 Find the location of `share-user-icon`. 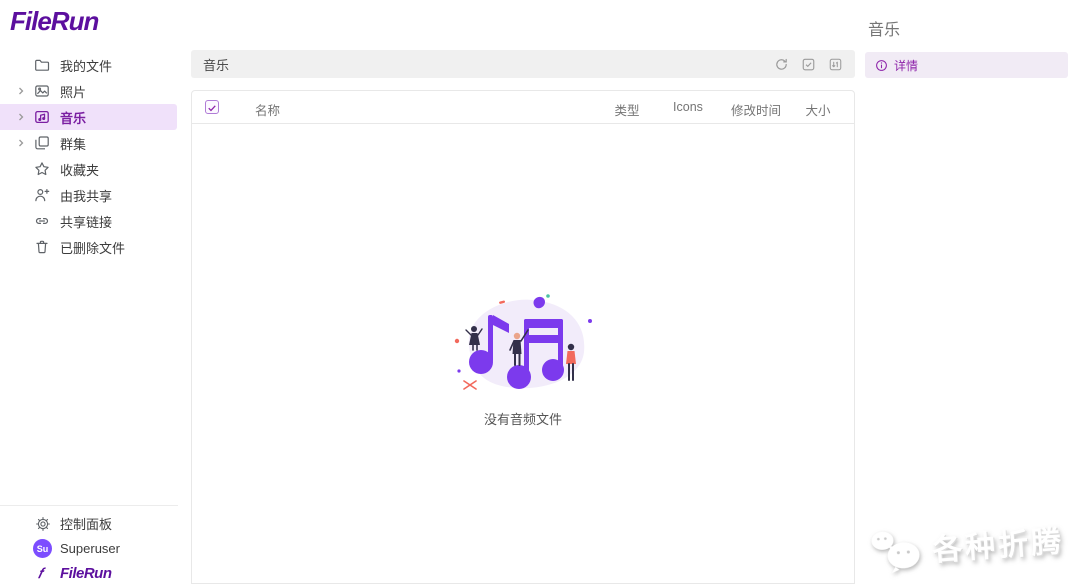

share-user-icon is located at coordinates (42, 195).